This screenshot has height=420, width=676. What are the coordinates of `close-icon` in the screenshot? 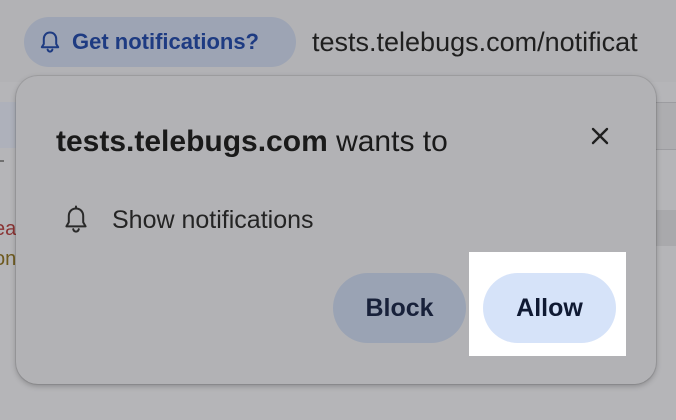 It's located at (600, 138).